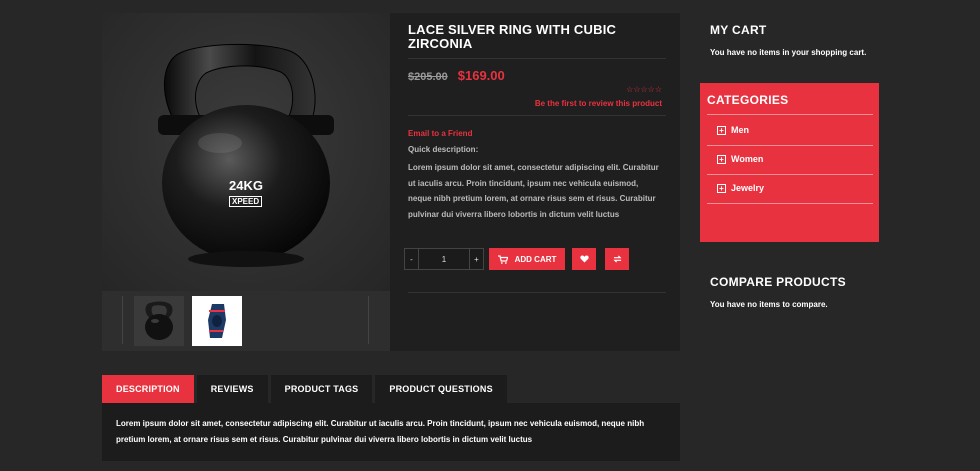  I want to click on tab-product-tags: PRODUCT TAGS, so click(321, 389).